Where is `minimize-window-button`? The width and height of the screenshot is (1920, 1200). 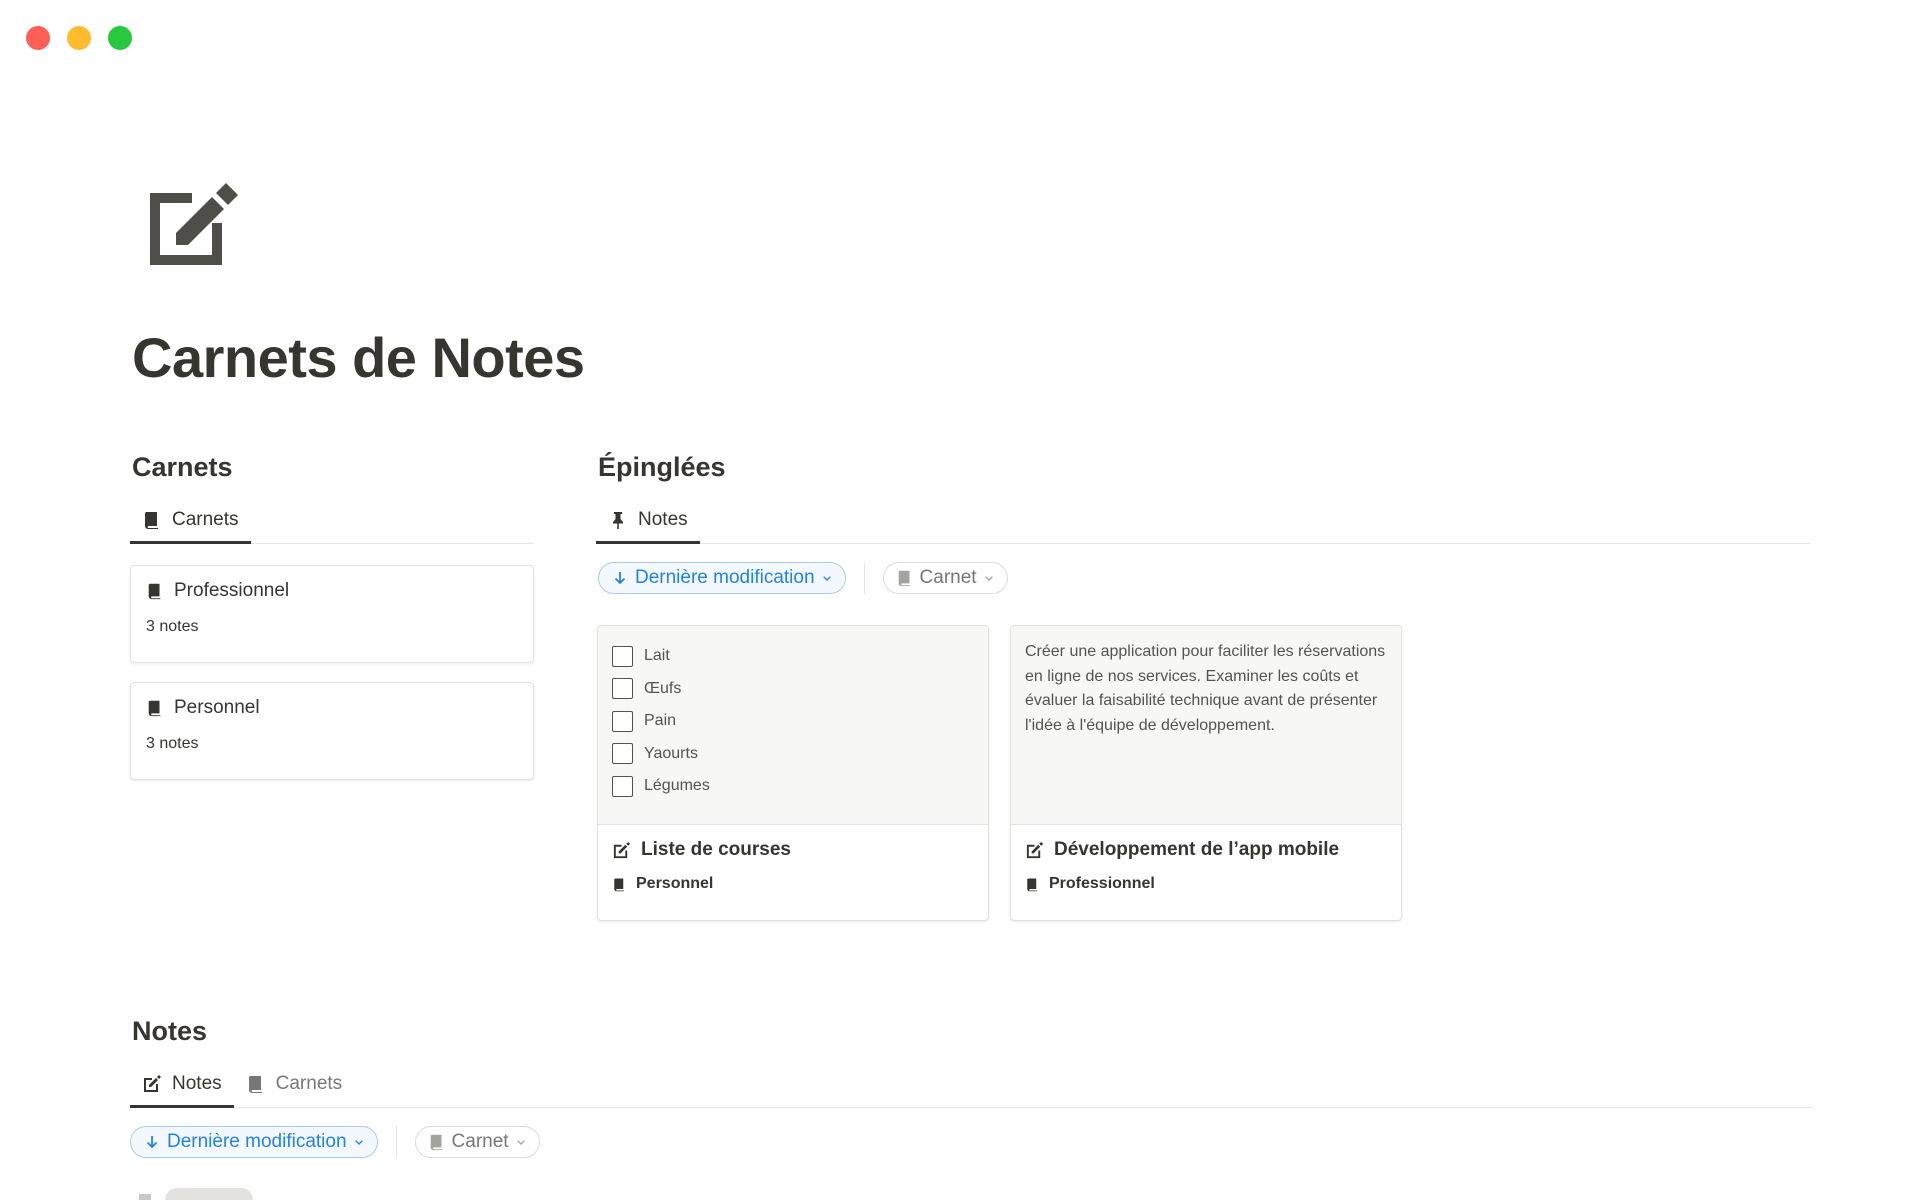
minimize-window-button is located at coordinates (79, 38).